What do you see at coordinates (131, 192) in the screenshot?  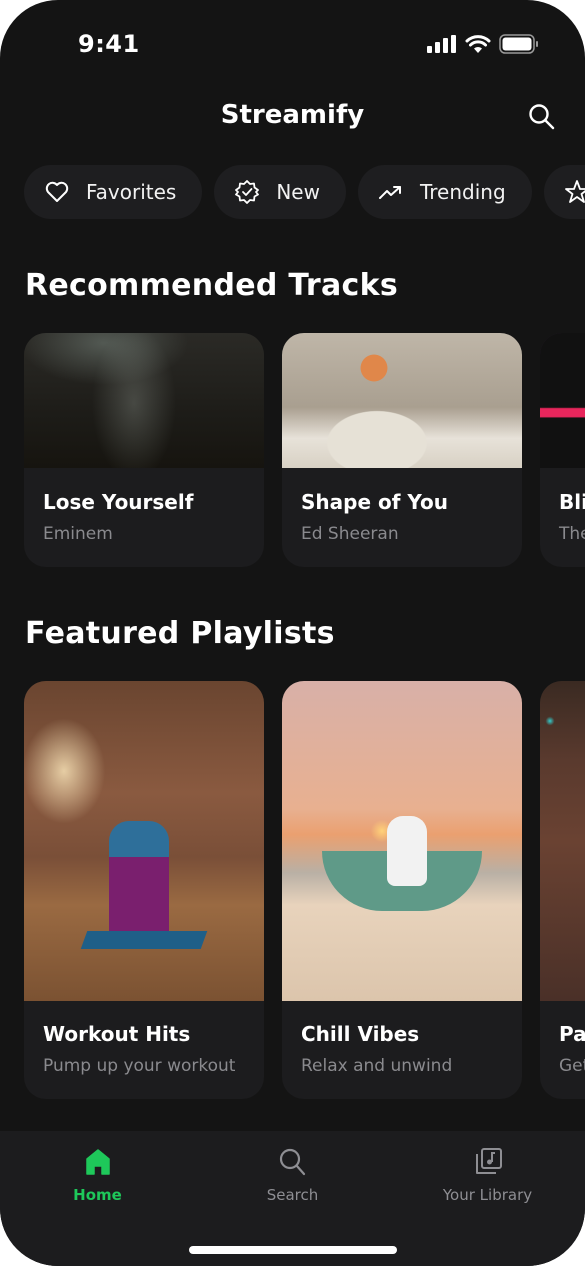 I see `chip-label: Favorites` at bounding box center [131, 192].